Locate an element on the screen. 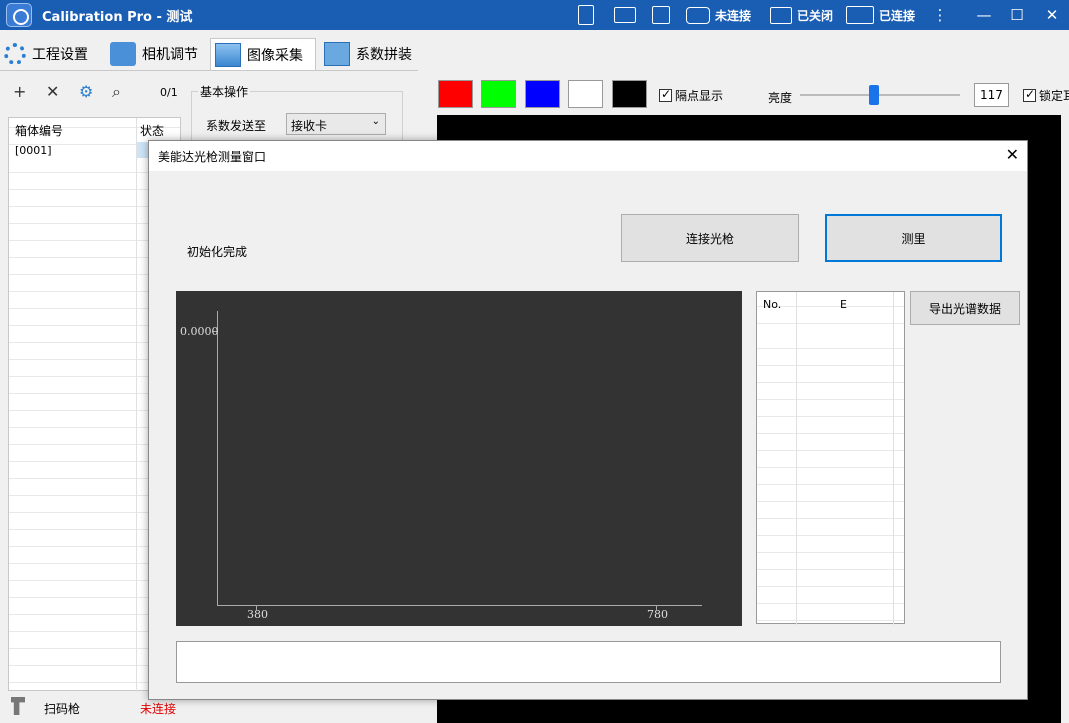 The width and height of the screenshot is (1069, 723). gear-icon is located at coordinates (15, 54).